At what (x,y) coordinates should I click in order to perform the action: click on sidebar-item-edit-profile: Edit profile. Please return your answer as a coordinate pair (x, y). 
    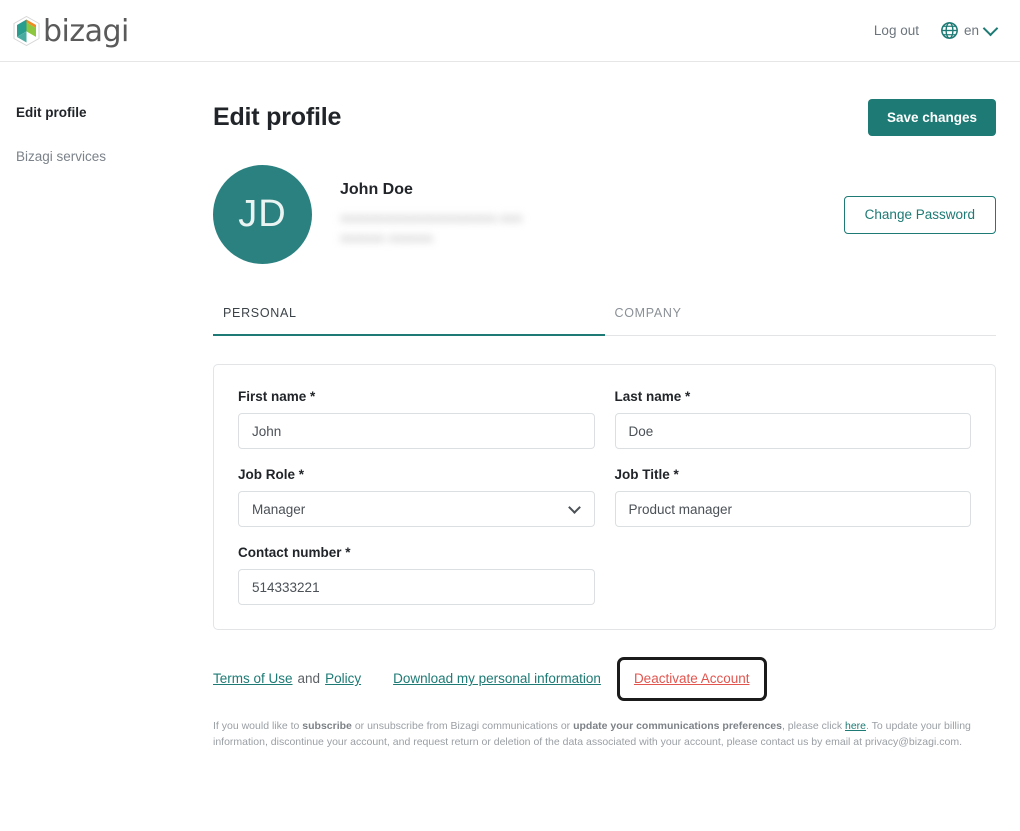
    Looking at the image, I should click on (114, 112).